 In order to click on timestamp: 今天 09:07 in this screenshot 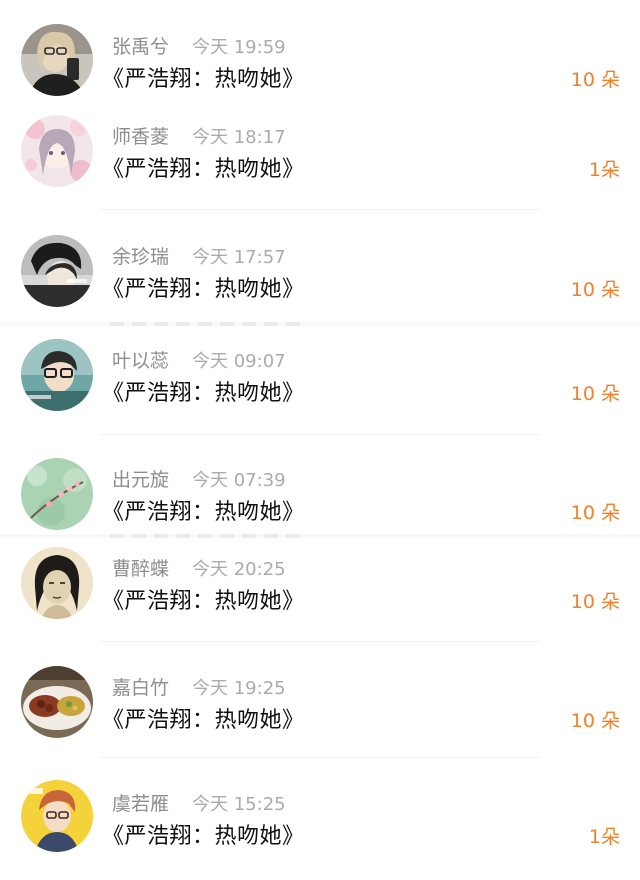, I will do `click(239, 361)`.